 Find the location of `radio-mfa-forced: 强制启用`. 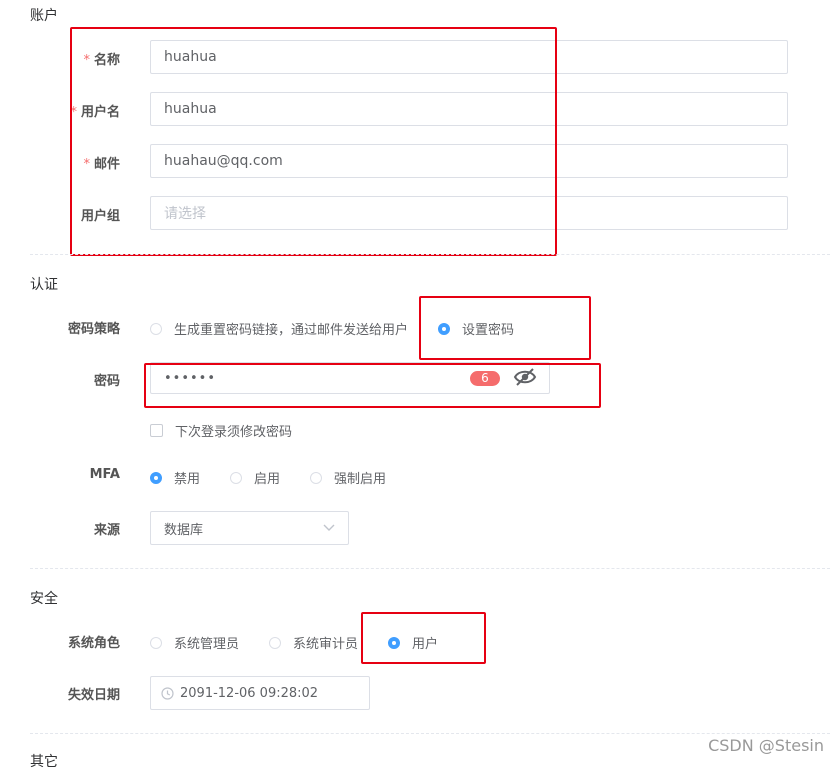

radio-mfa-forced: 强制启用 is located at coordinates (348, 477).